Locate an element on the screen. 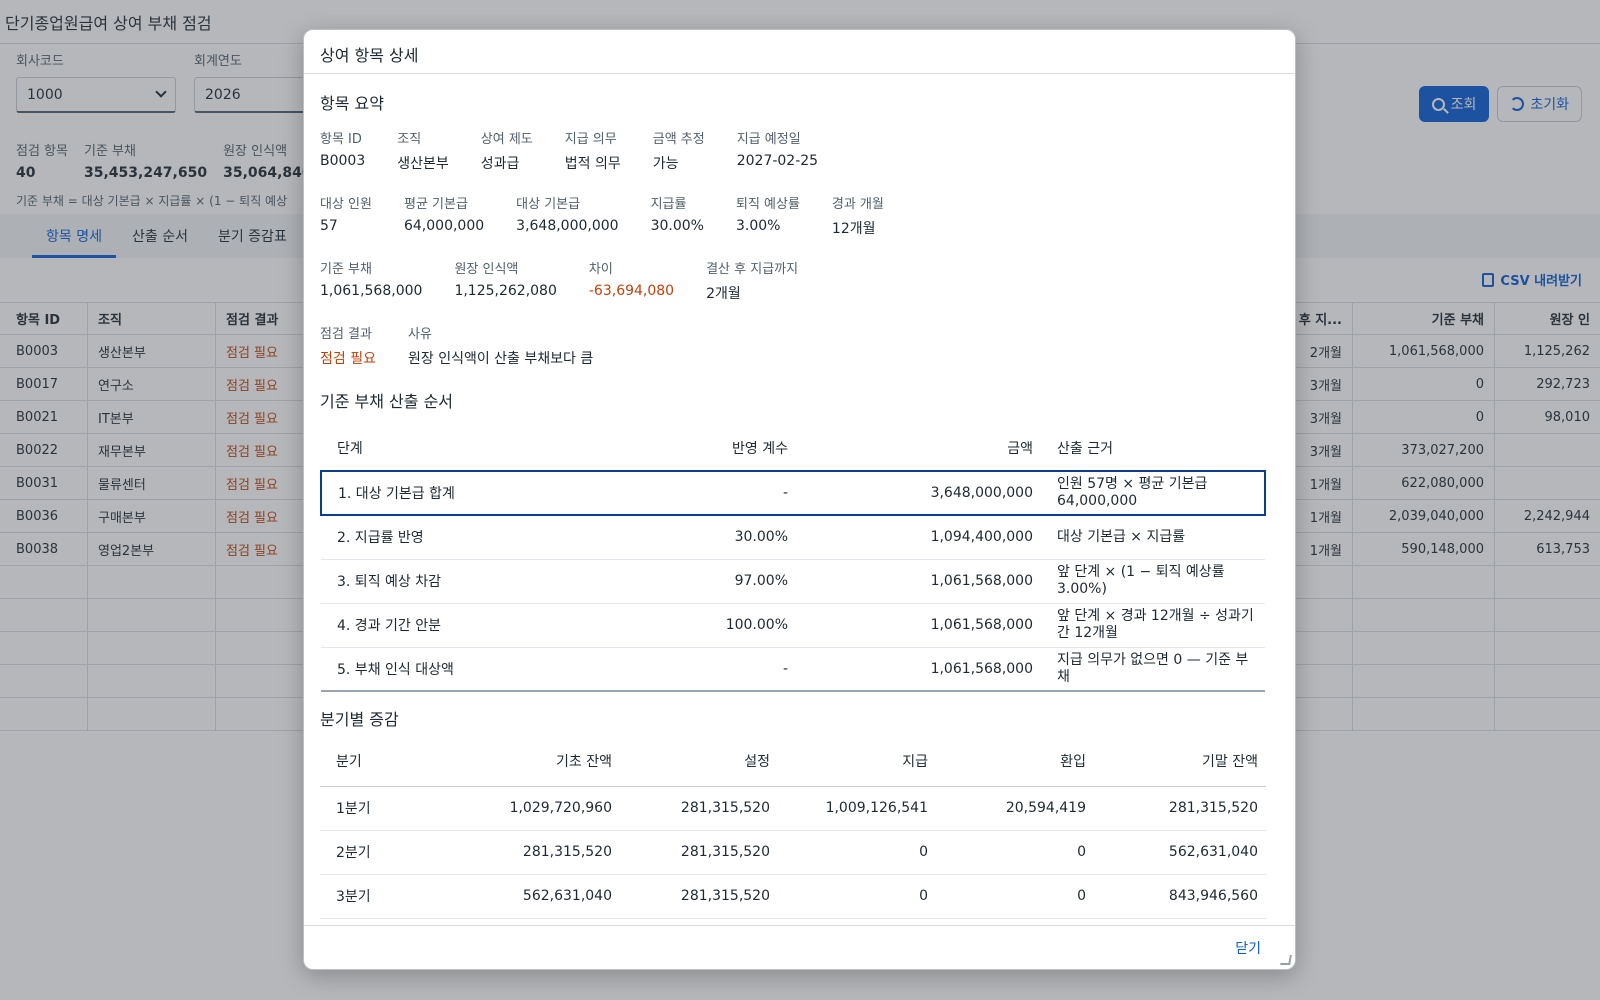  field-value: 57 is located at coordinates (329, 226).